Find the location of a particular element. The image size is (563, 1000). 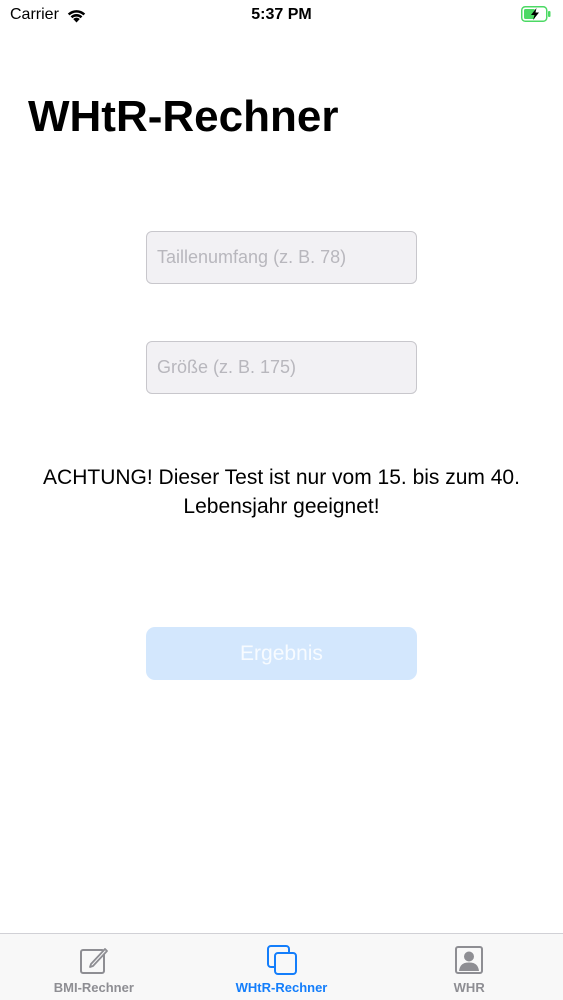

tab-label-bmi: BMI-Rechner is located at coordinates (93, 987).